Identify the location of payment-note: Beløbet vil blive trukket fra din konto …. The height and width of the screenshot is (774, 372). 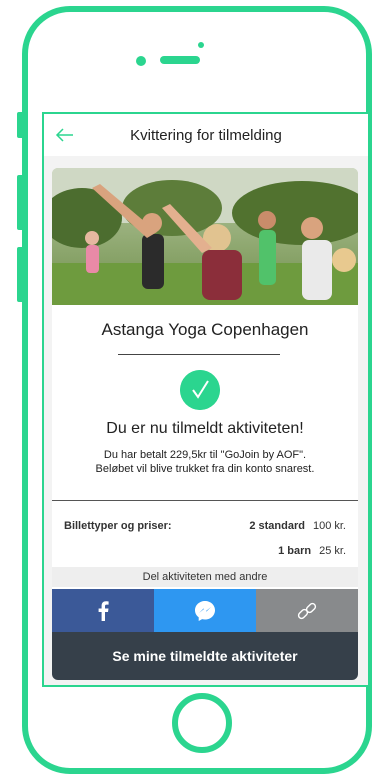
(205, 469).